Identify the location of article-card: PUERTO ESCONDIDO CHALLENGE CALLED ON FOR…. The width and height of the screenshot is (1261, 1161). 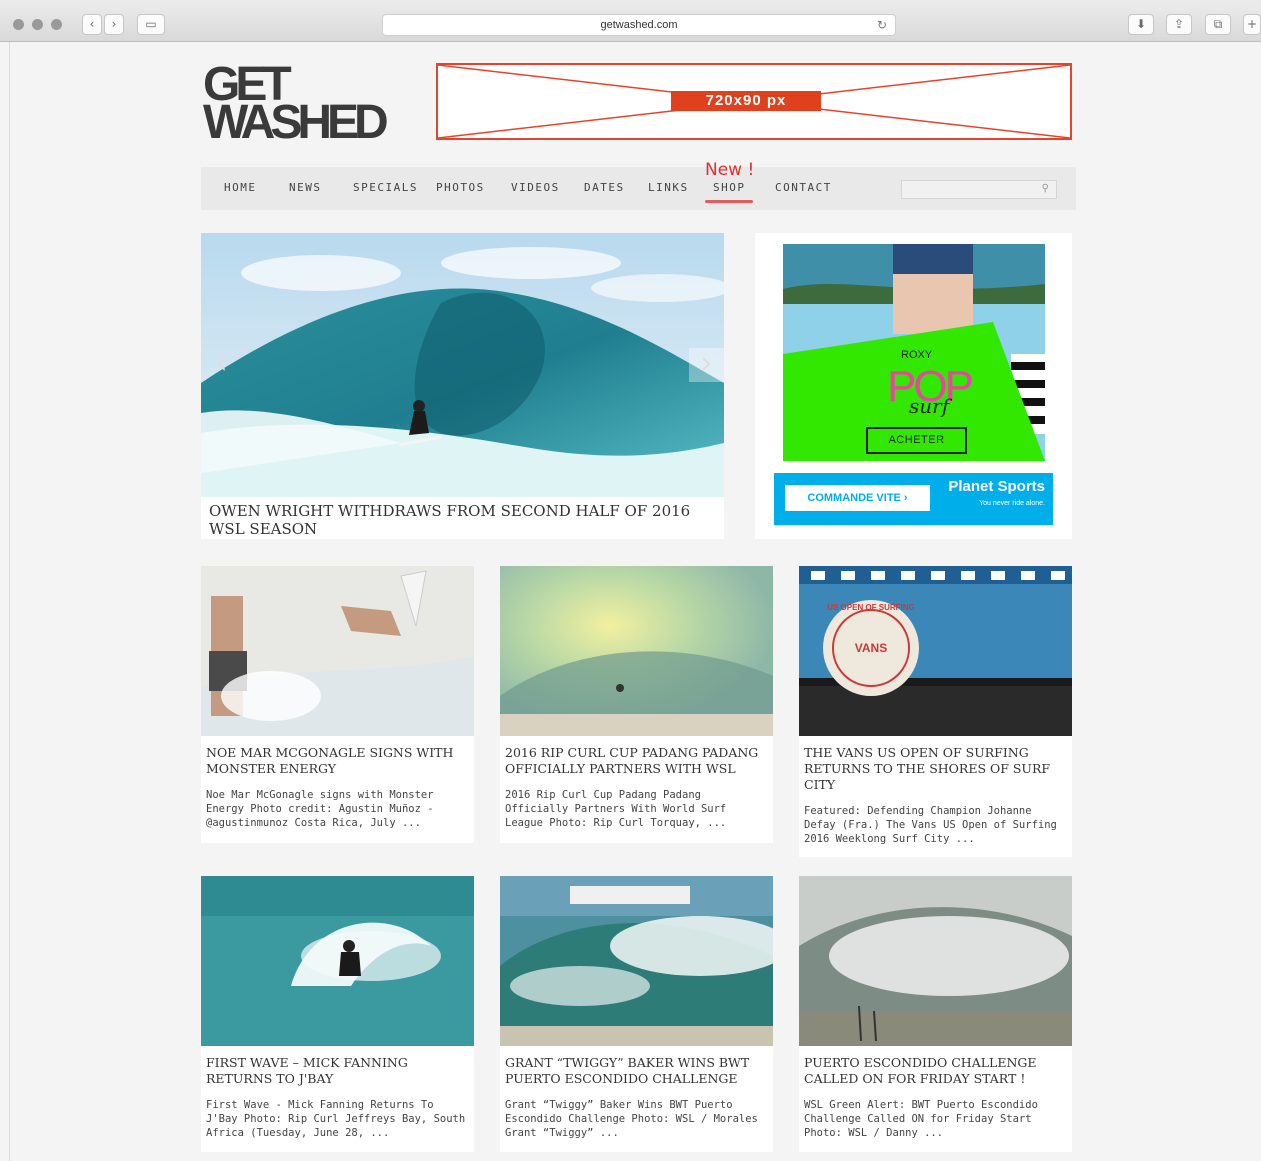
(935, 1014).